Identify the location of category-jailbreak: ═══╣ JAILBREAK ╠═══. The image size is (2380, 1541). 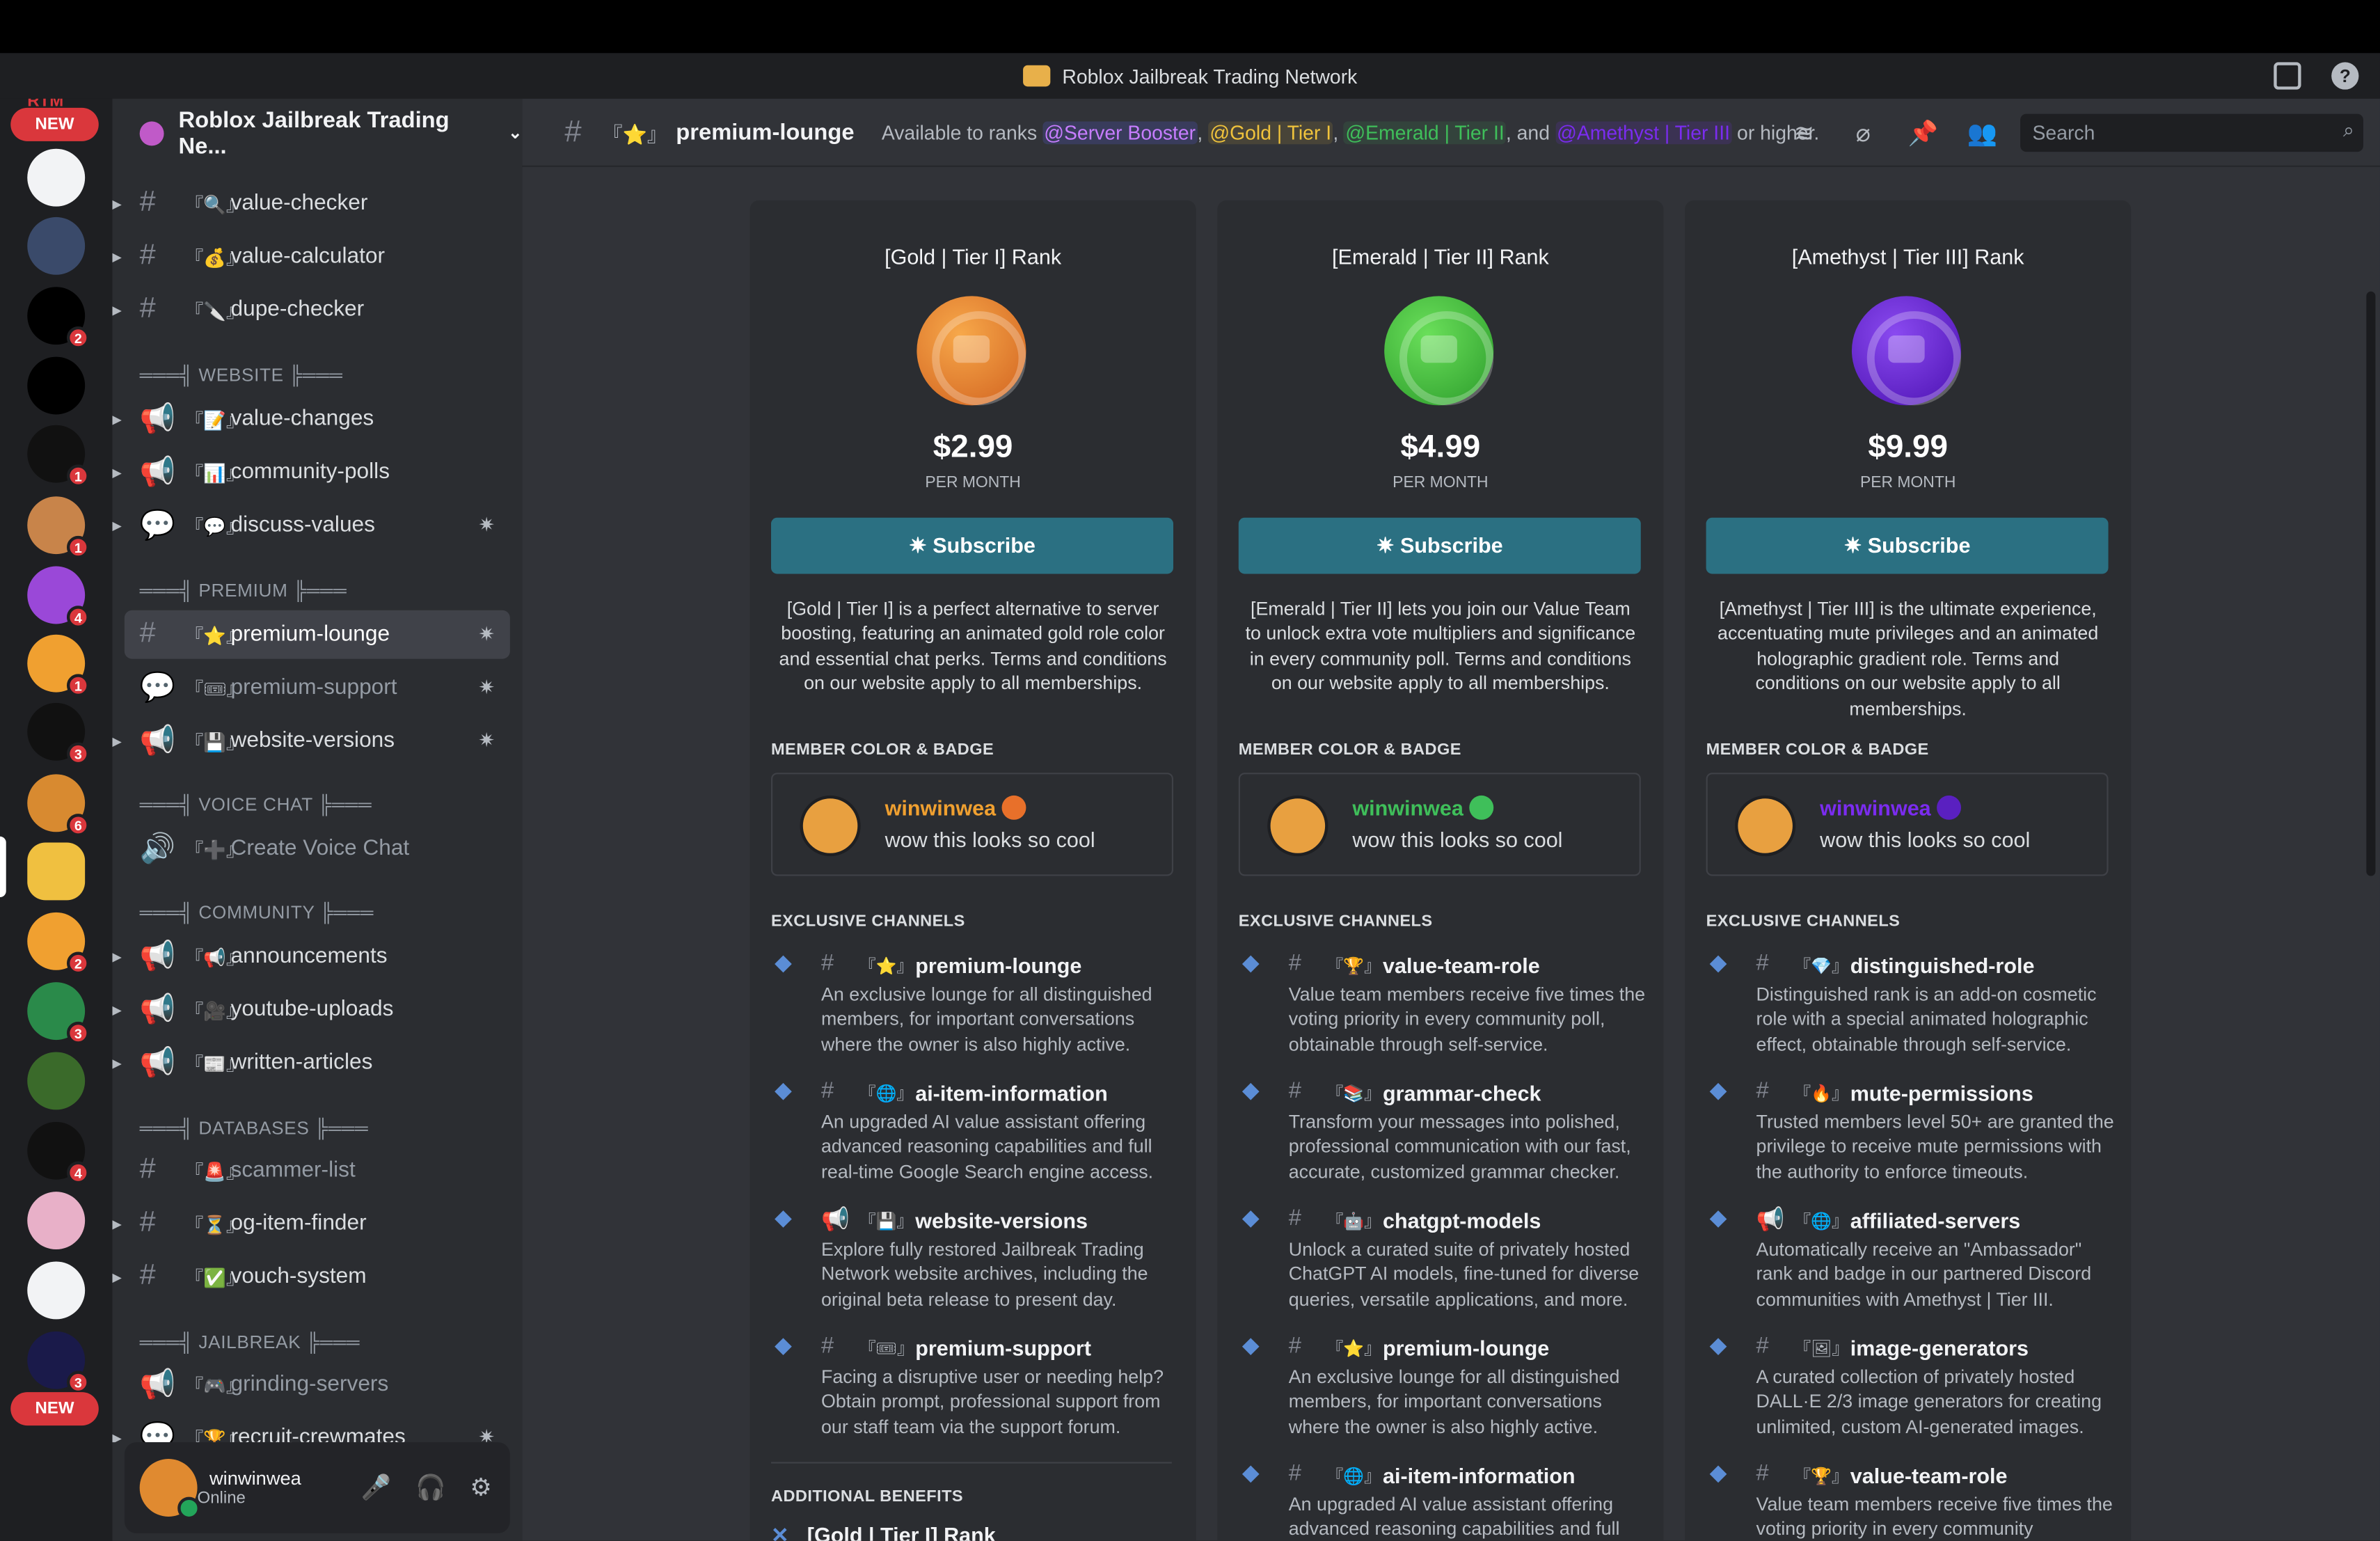
(250, 1342).